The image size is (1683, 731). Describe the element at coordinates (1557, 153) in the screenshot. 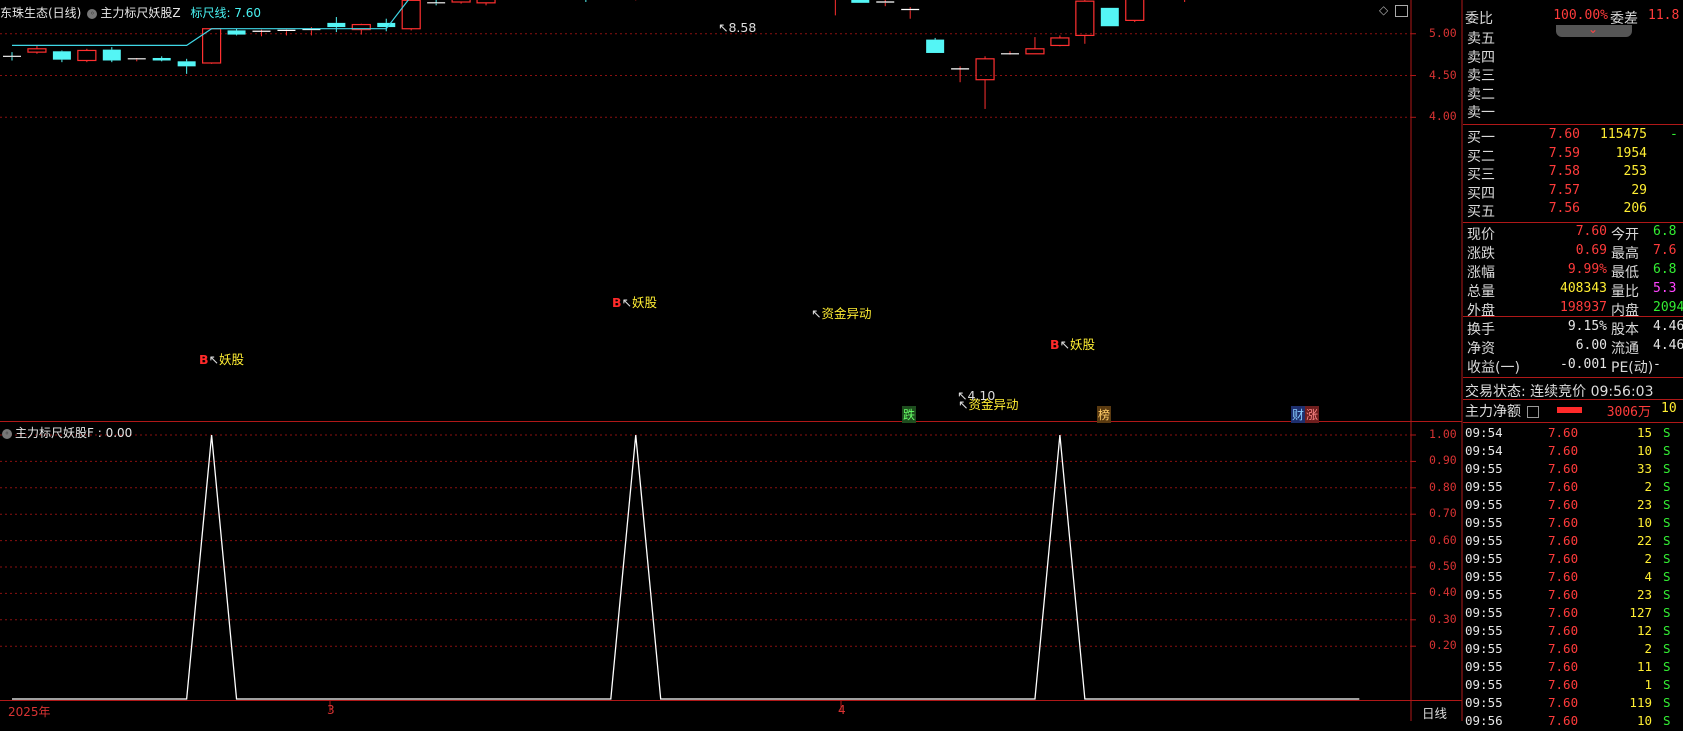

I see `buy-price: 7.59` at that location.